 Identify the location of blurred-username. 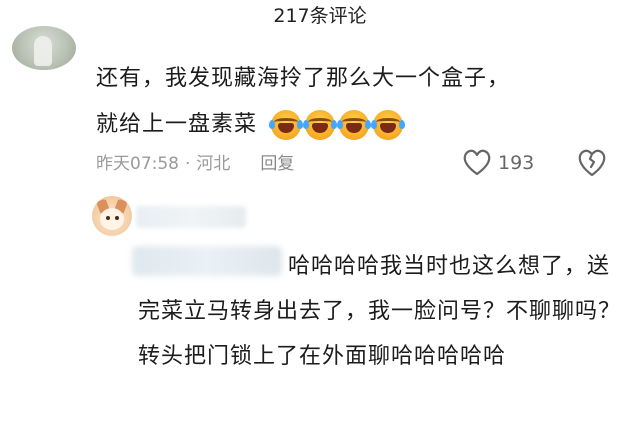
(191, 217).